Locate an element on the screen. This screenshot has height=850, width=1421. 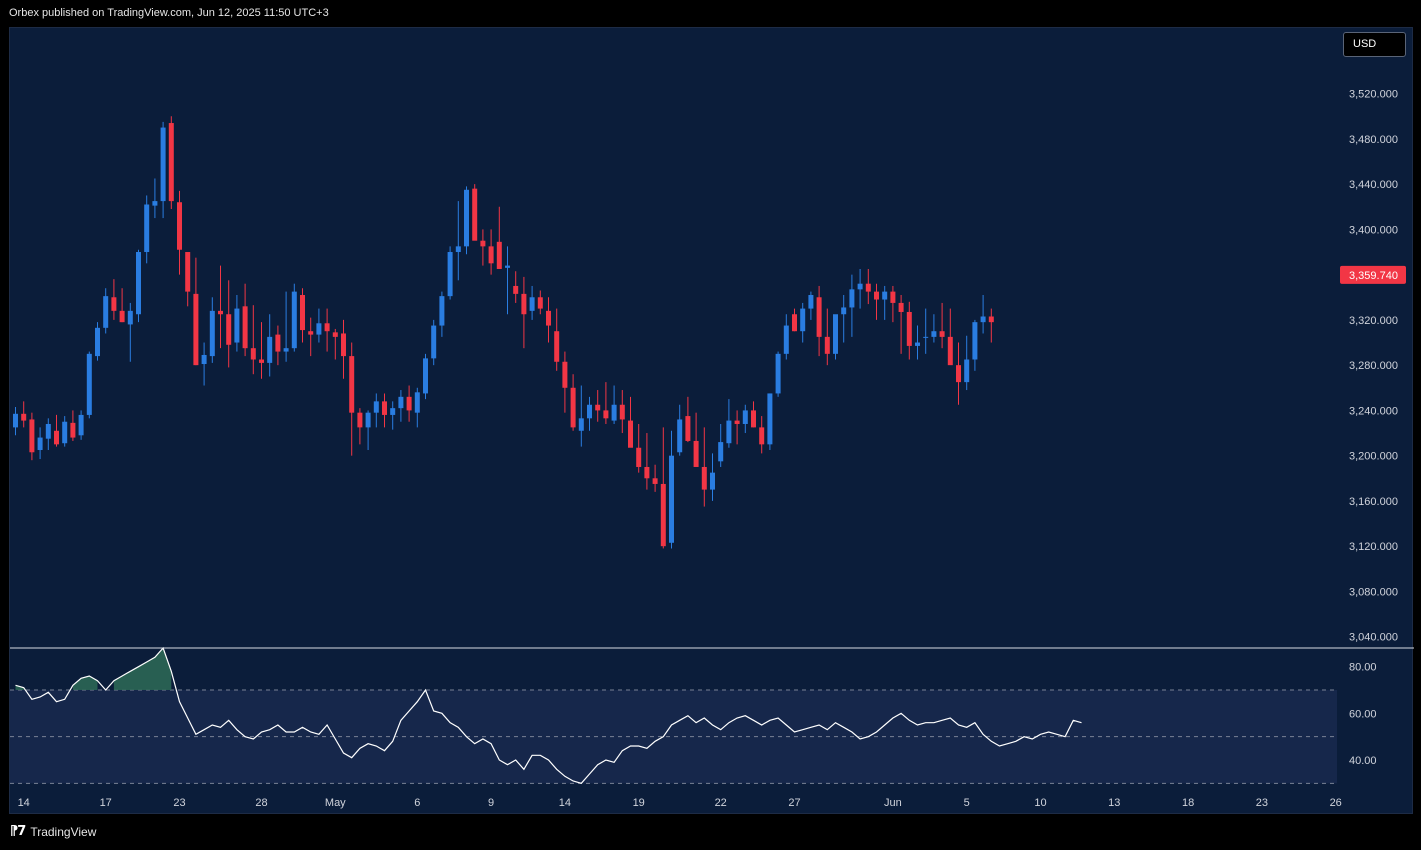
price-axis-tick-label: 3,320.000 is located at coordinates (1373, 321).